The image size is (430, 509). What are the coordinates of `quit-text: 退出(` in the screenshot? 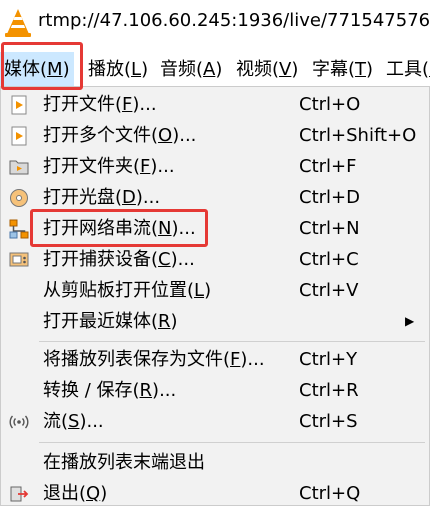 It's located at (65, 493).